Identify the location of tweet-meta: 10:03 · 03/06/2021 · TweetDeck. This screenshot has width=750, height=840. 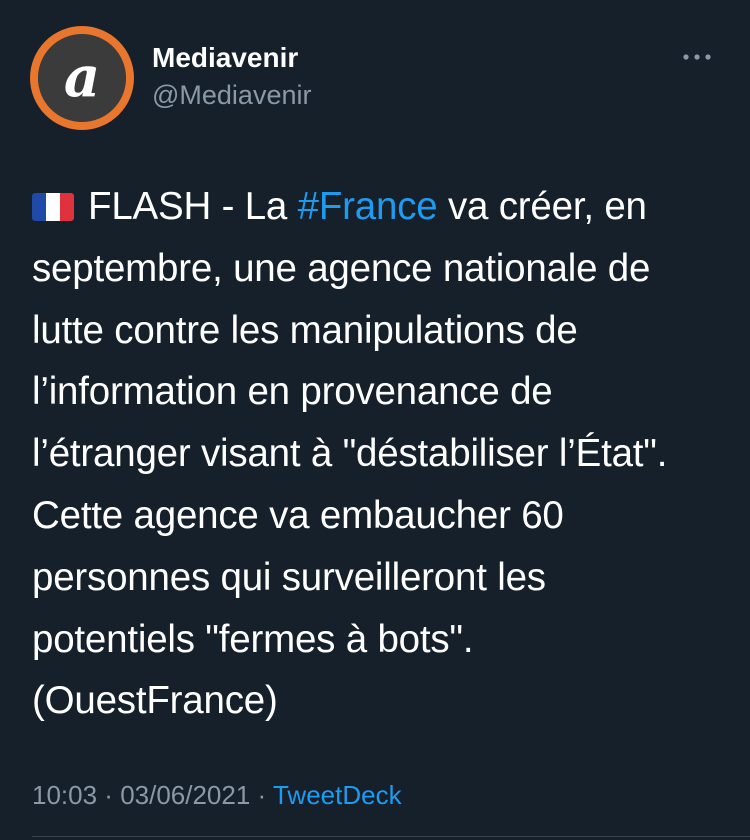
(217, 795).